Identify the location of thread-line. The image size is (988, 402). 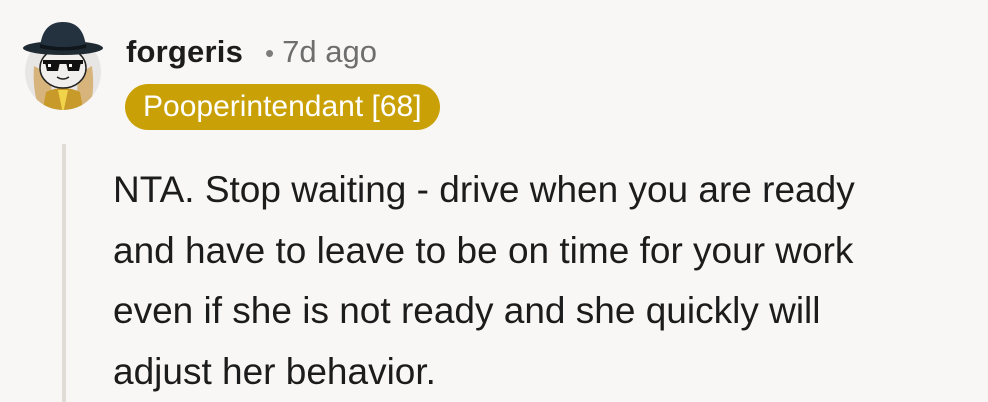
(64, 273).